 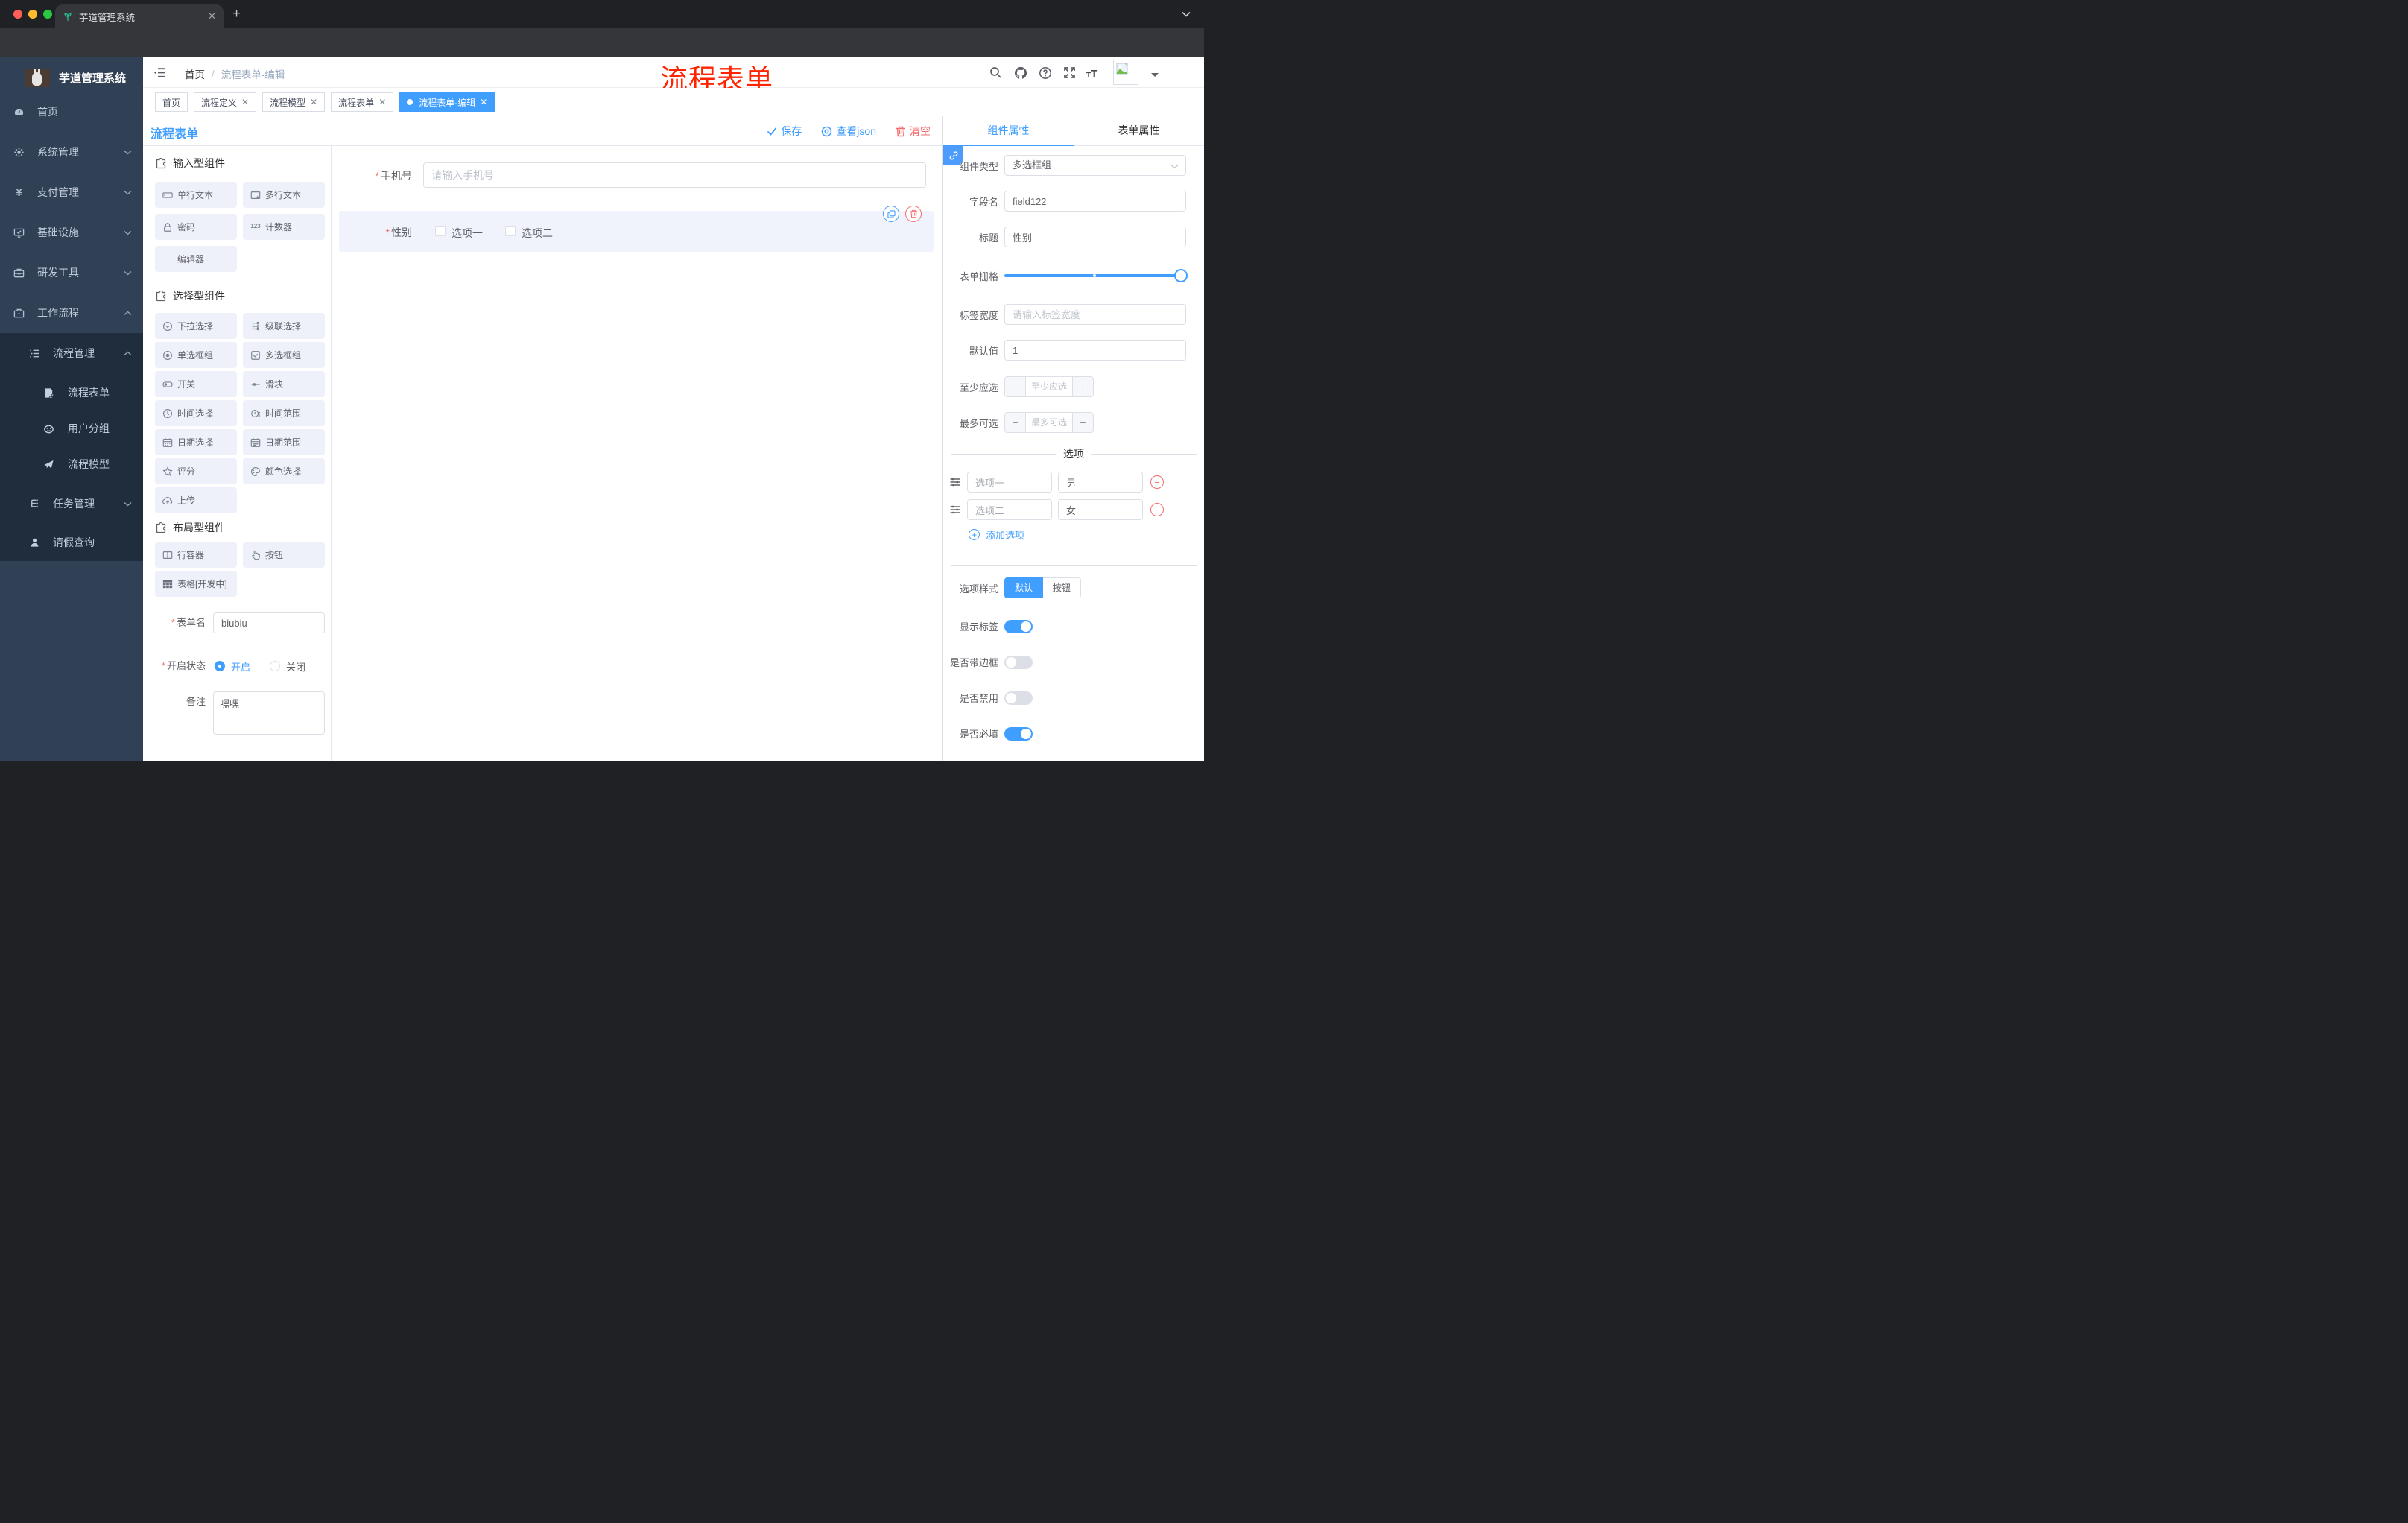 I want to click on option2-value-input, so click(x=1100, y=510).